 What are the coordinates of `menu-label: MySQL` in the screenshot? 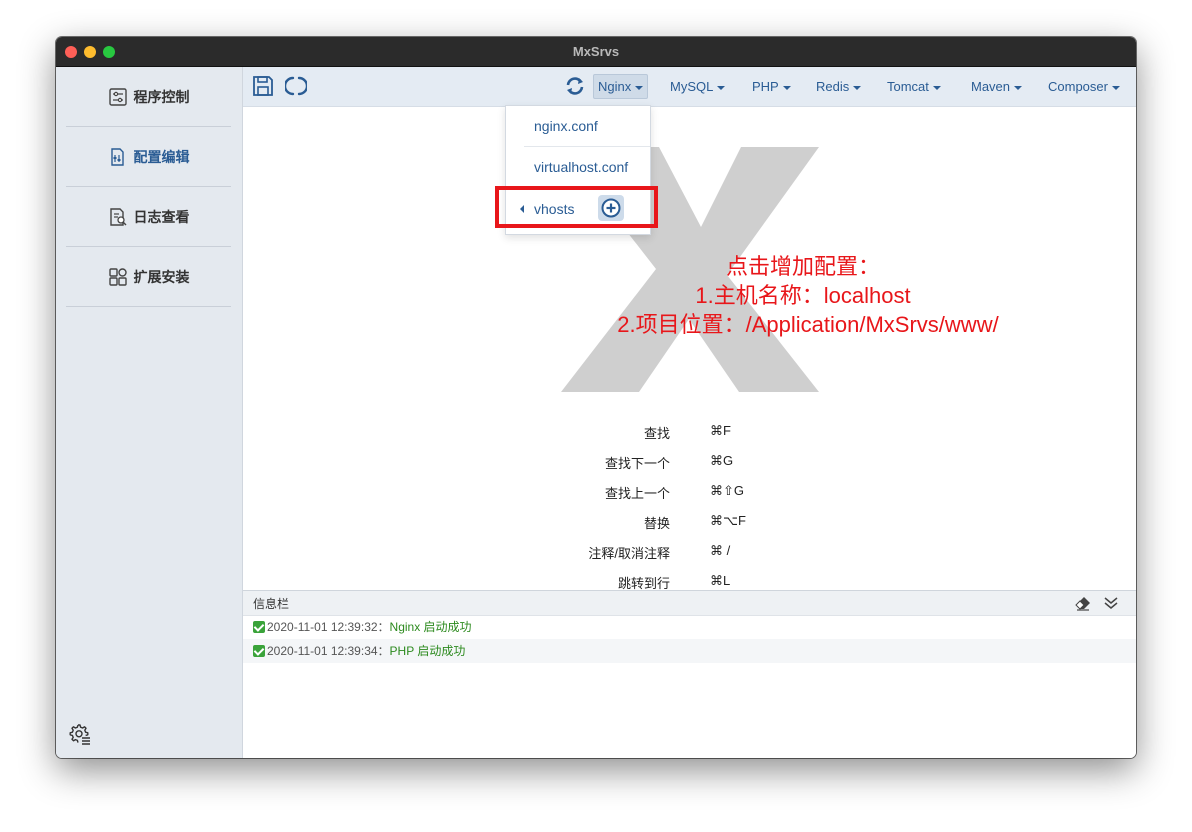 It's located at (692, 86).